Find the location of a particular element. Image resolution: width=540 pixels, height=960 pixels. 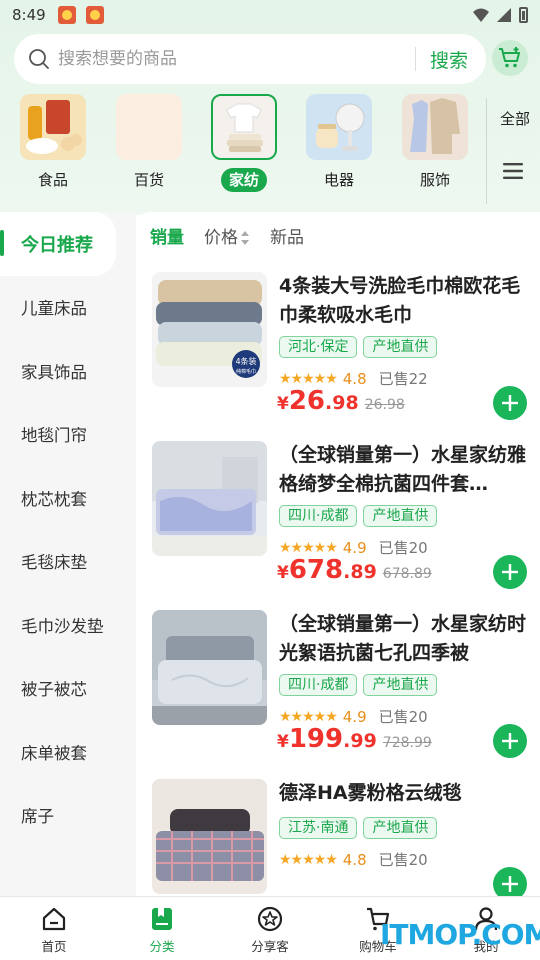

search-bar: 搜索 is located at coordinates (250, 59).